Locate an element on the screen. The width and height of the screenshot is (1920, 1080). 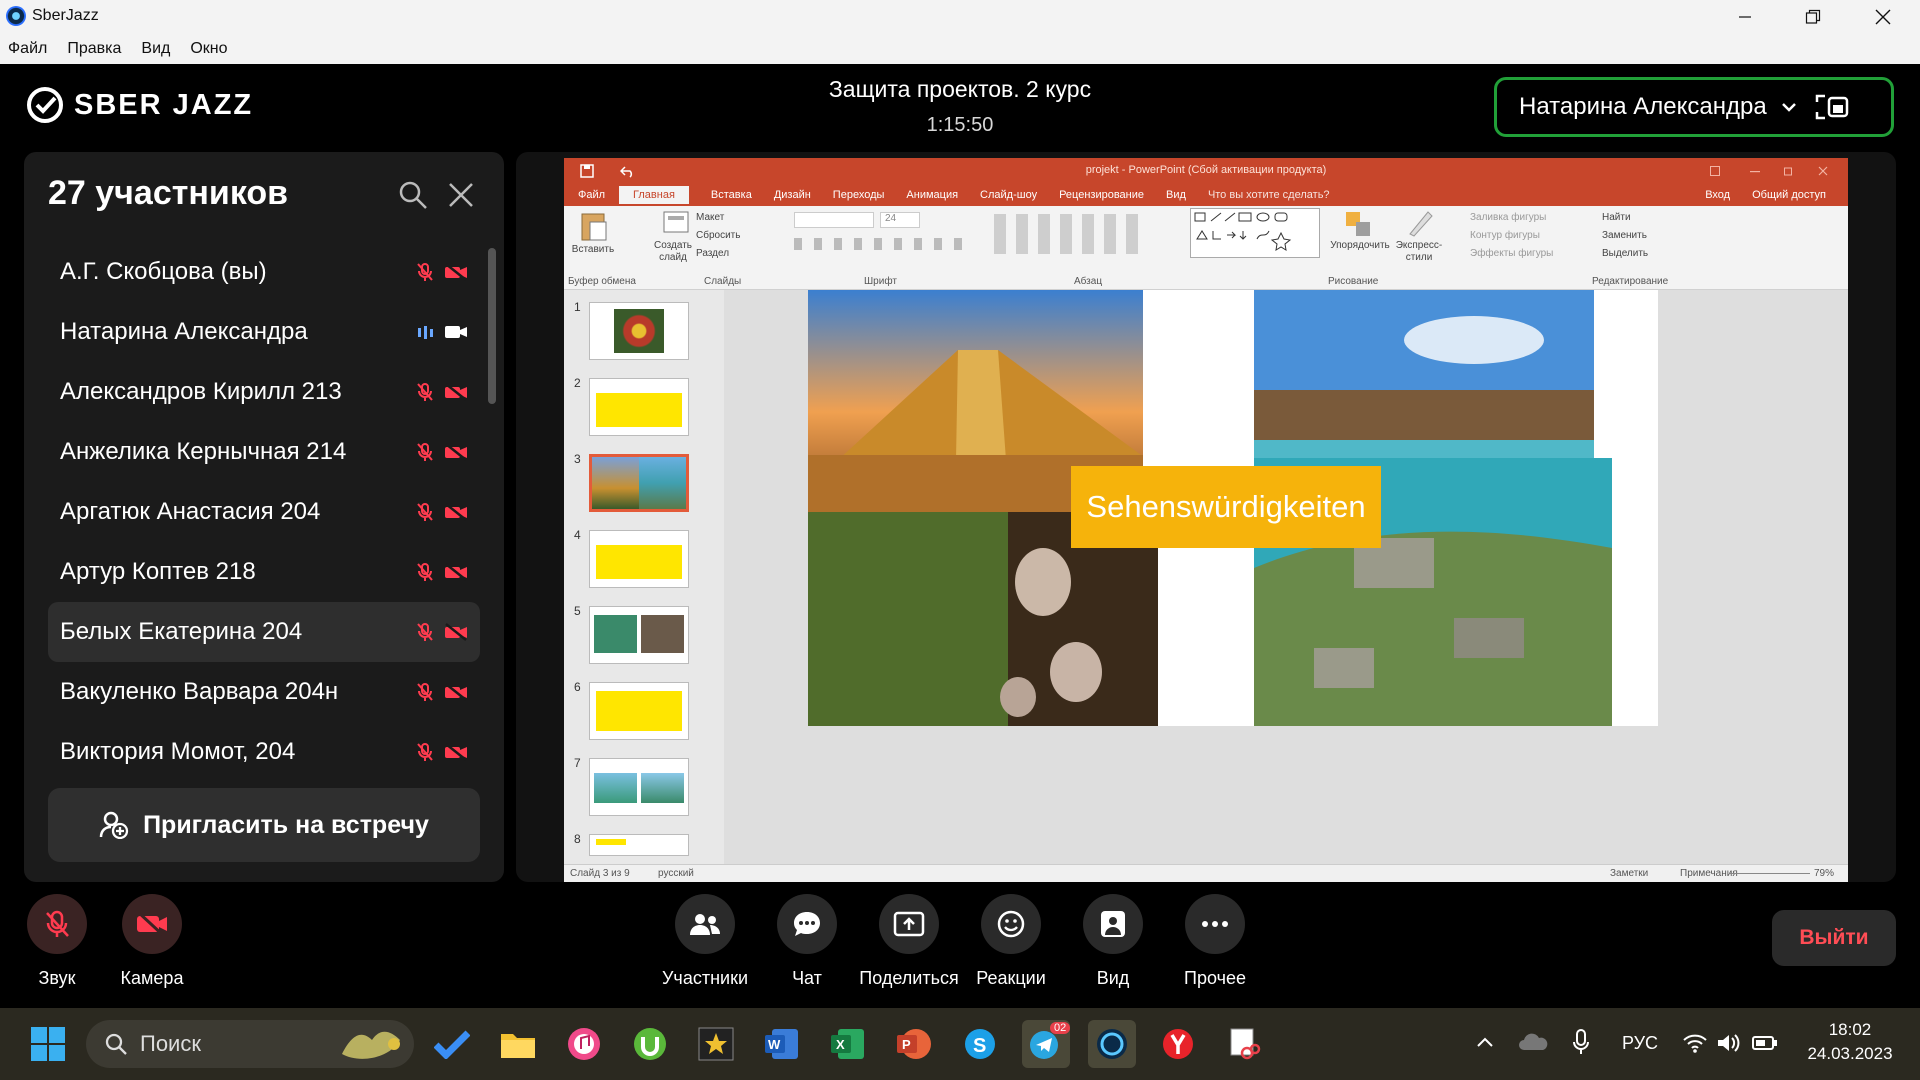
taskbar-sberjazz is located at coordinates (1112, 1044).